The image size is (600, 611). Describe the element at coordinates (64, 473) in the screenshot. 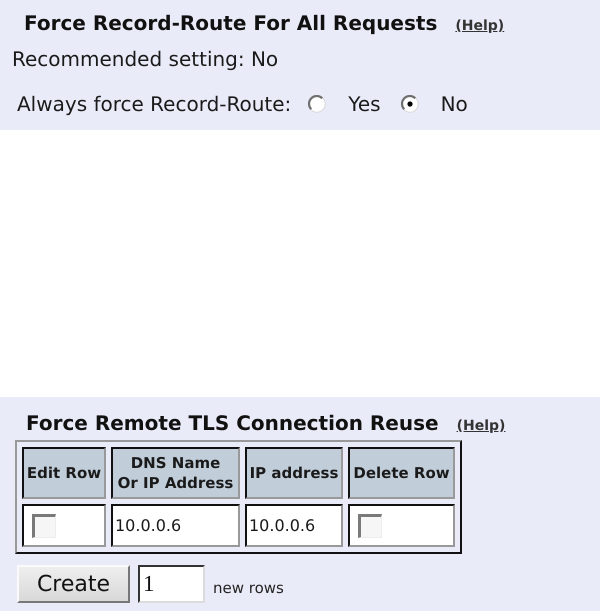

I see `column-header: Edit Row` at that location.